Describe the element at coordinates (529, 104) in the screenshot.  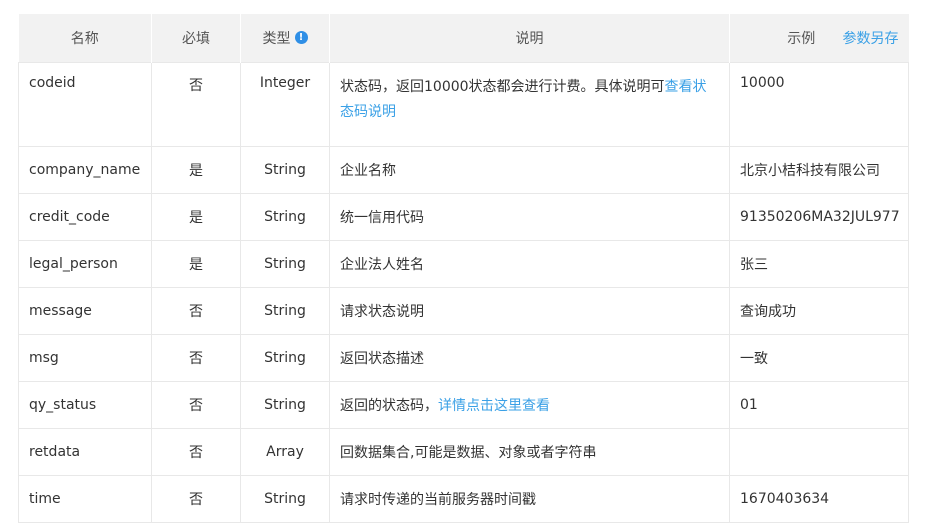
I see `param-description: 状态码，返回10000状态都会进行计费。具体说明可查看状态码说明` at that location.